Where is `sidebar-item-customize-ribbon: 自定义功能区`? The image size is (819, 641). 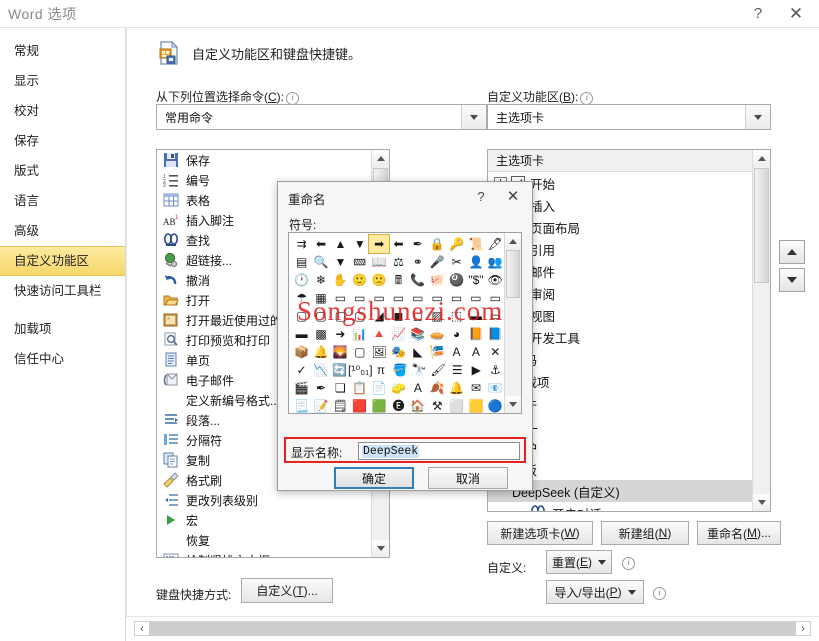
sidebar-item-customize-ribbon: 自定义功能区 is located at coordinates (62, 261).